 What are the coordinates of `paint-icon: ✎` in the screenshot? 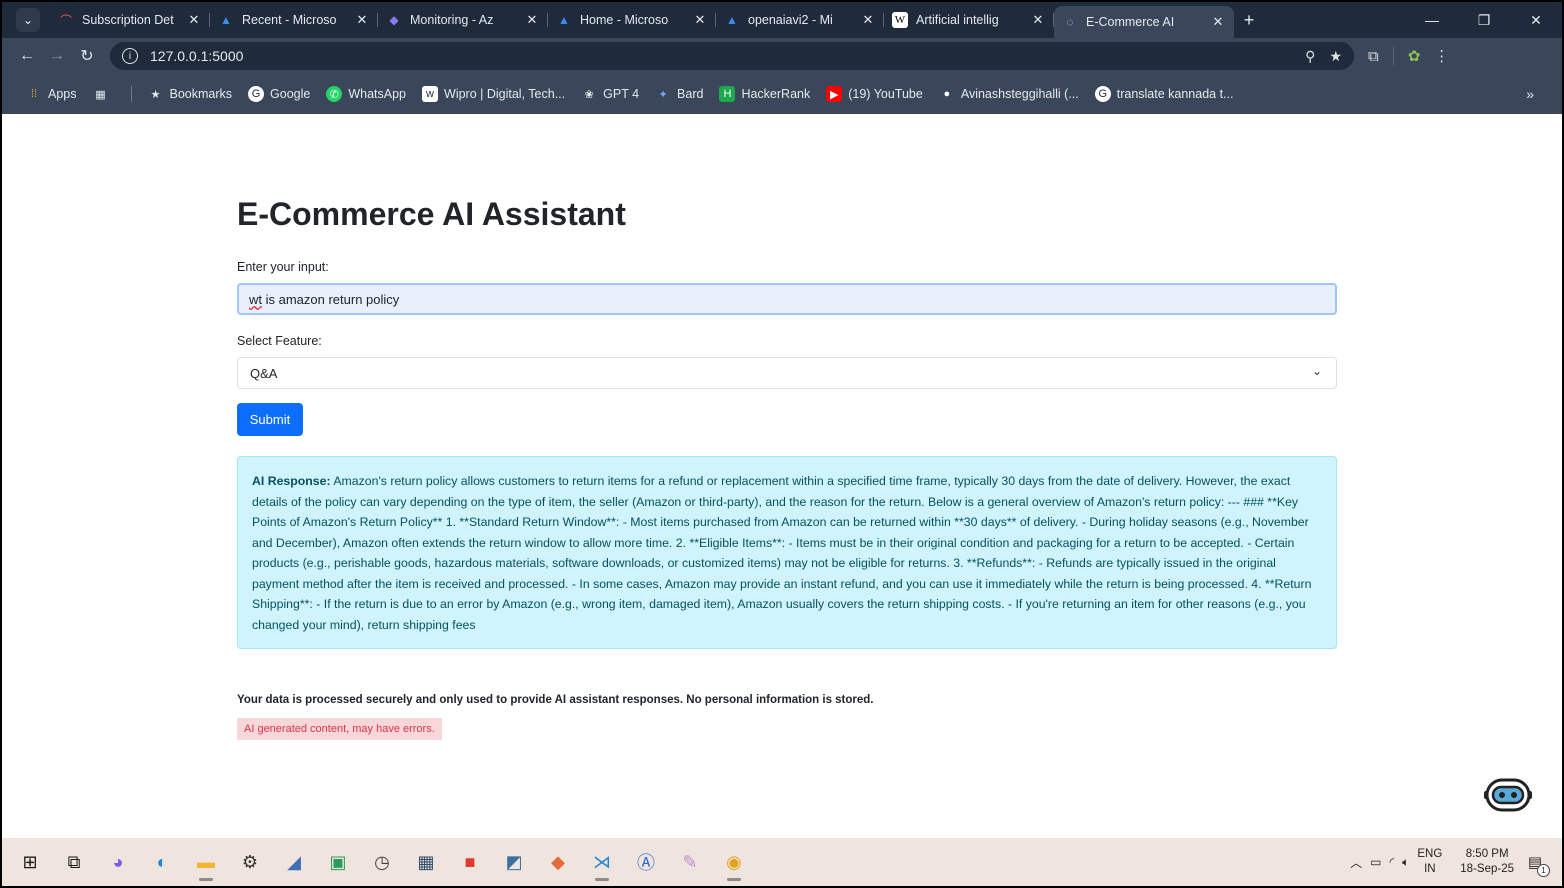 It's located at (690, 862).